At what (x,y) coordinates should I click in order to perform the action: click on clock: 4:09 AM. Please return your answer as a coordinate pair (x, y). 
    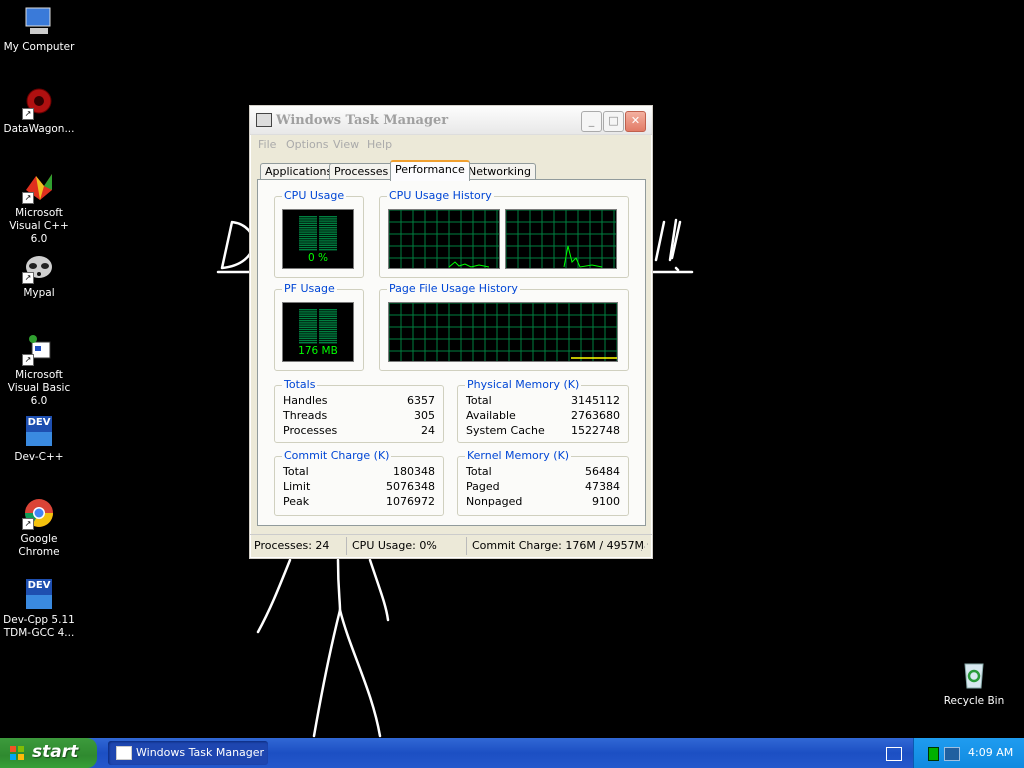
    Looking at the image, I should click on (990, 752).